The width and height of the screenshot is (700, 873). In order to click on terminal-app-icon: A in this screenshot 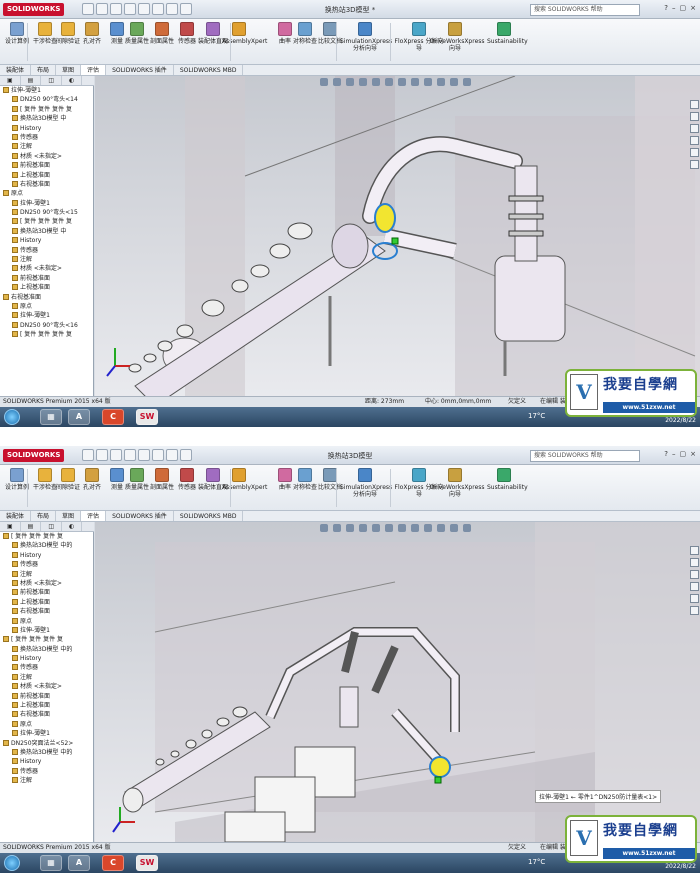, I will do `click(79, 417)`.